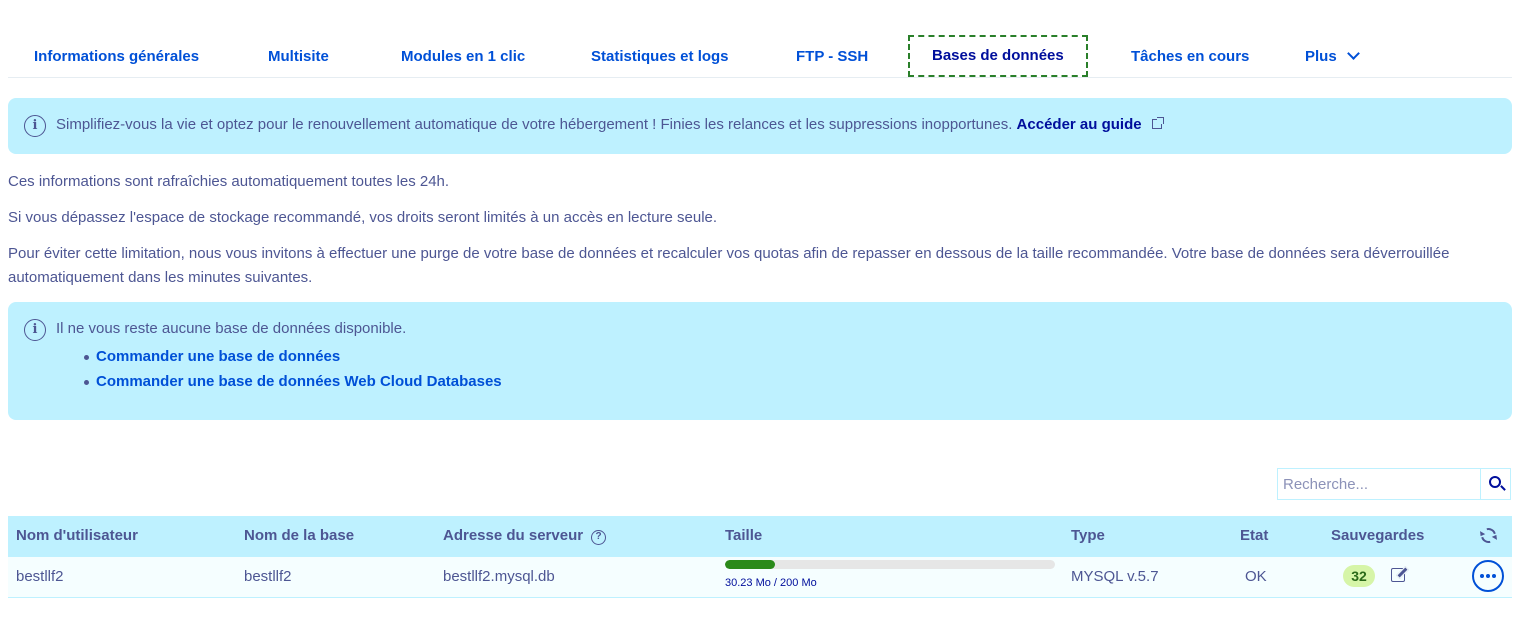  What do you see at coordinates (1398, 575) in the screenshot?
I see `edit-icon` at bounding box center [1398, 575].